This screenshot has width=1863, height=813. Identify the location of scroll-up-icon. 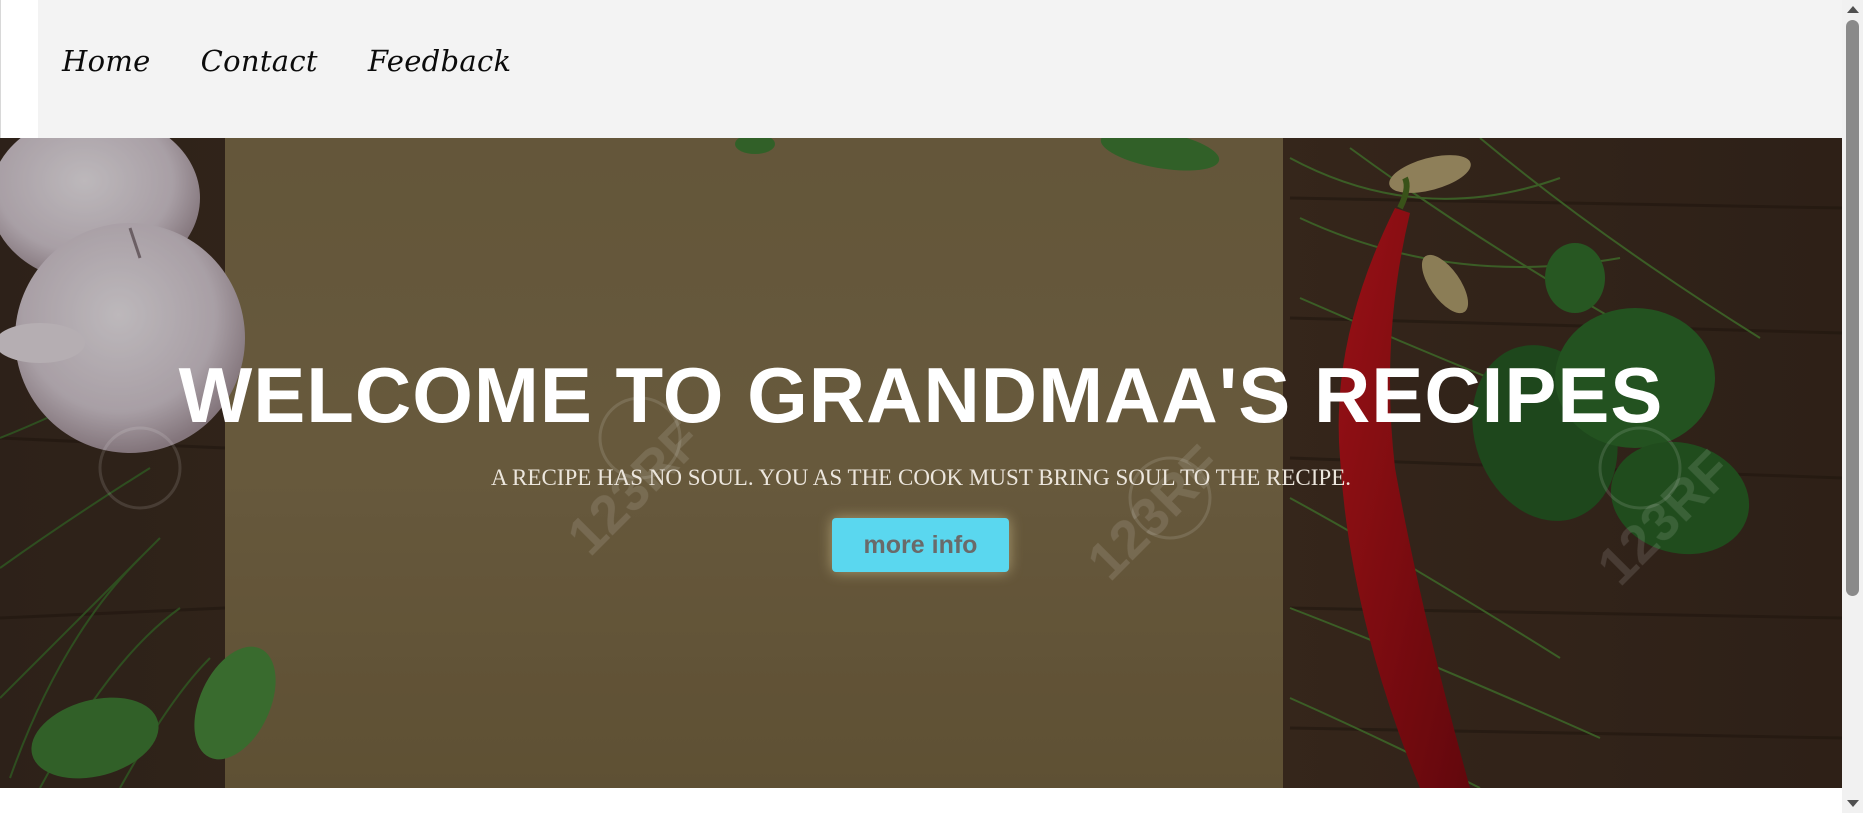
(1853, 9).